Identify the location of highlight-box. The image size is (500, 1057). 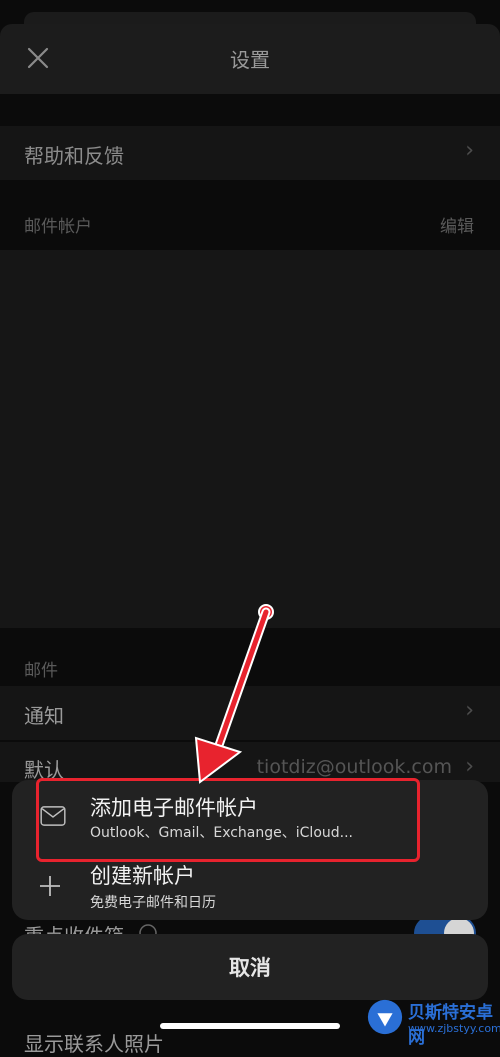
(228, 820).